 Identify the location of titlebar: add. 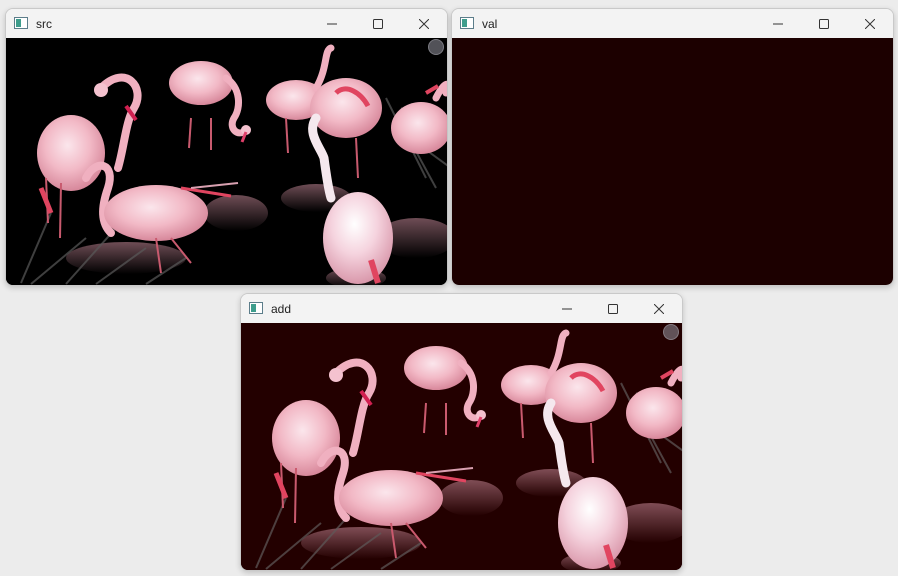
(461, 308).